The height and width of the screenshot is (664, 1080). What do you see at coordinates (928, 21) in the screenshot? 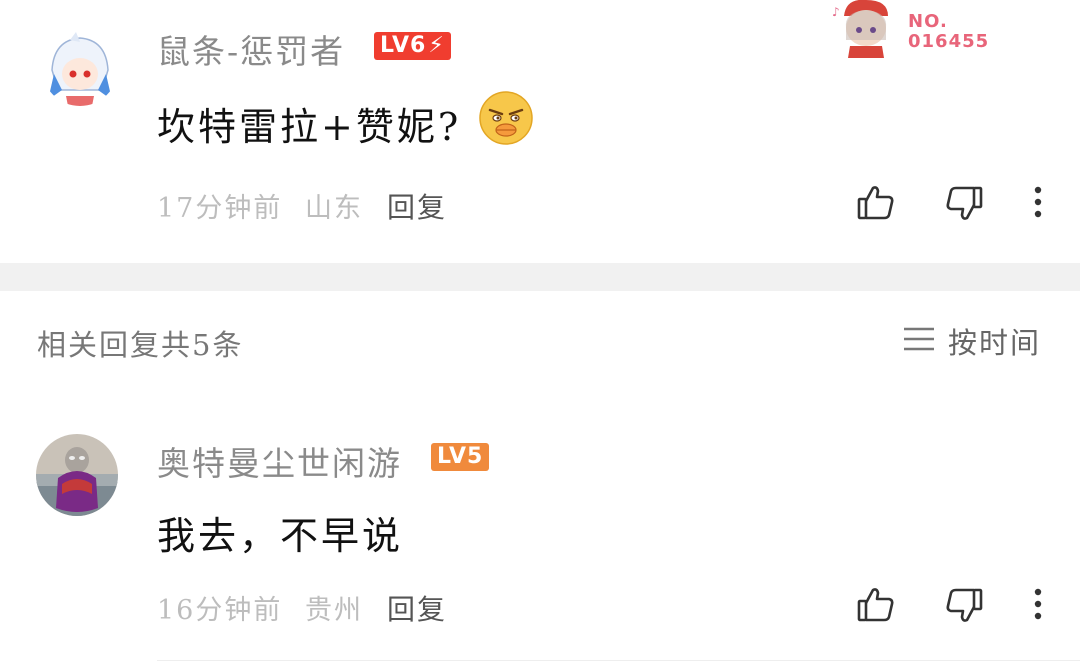
I see `fan-badge-no-label: NO.` at bounding box center [928, 21].